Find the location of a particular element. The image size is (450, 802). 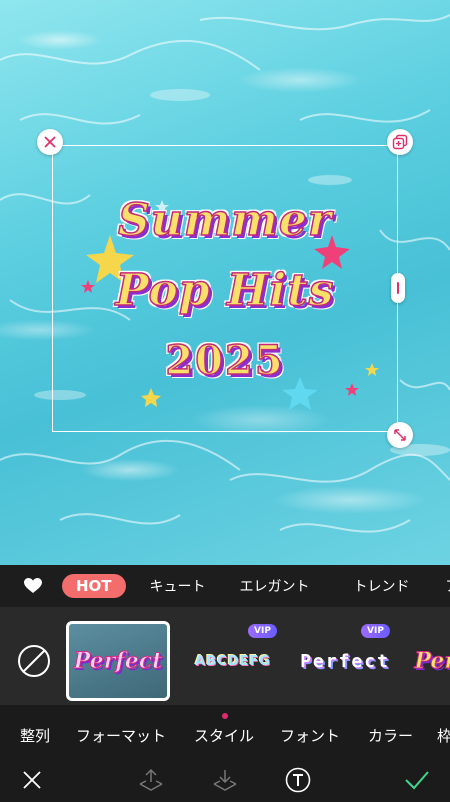

duplicate-sticker-button is located at coordinates (400, 142).